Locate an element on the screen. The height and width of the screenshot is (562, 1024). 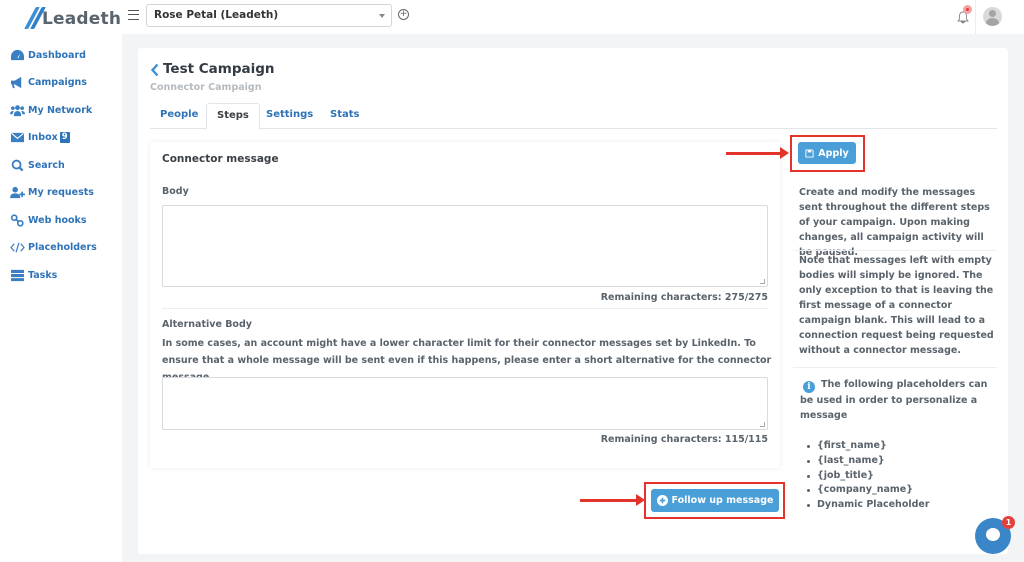
body-textarea is located at coordinates (465, 246).